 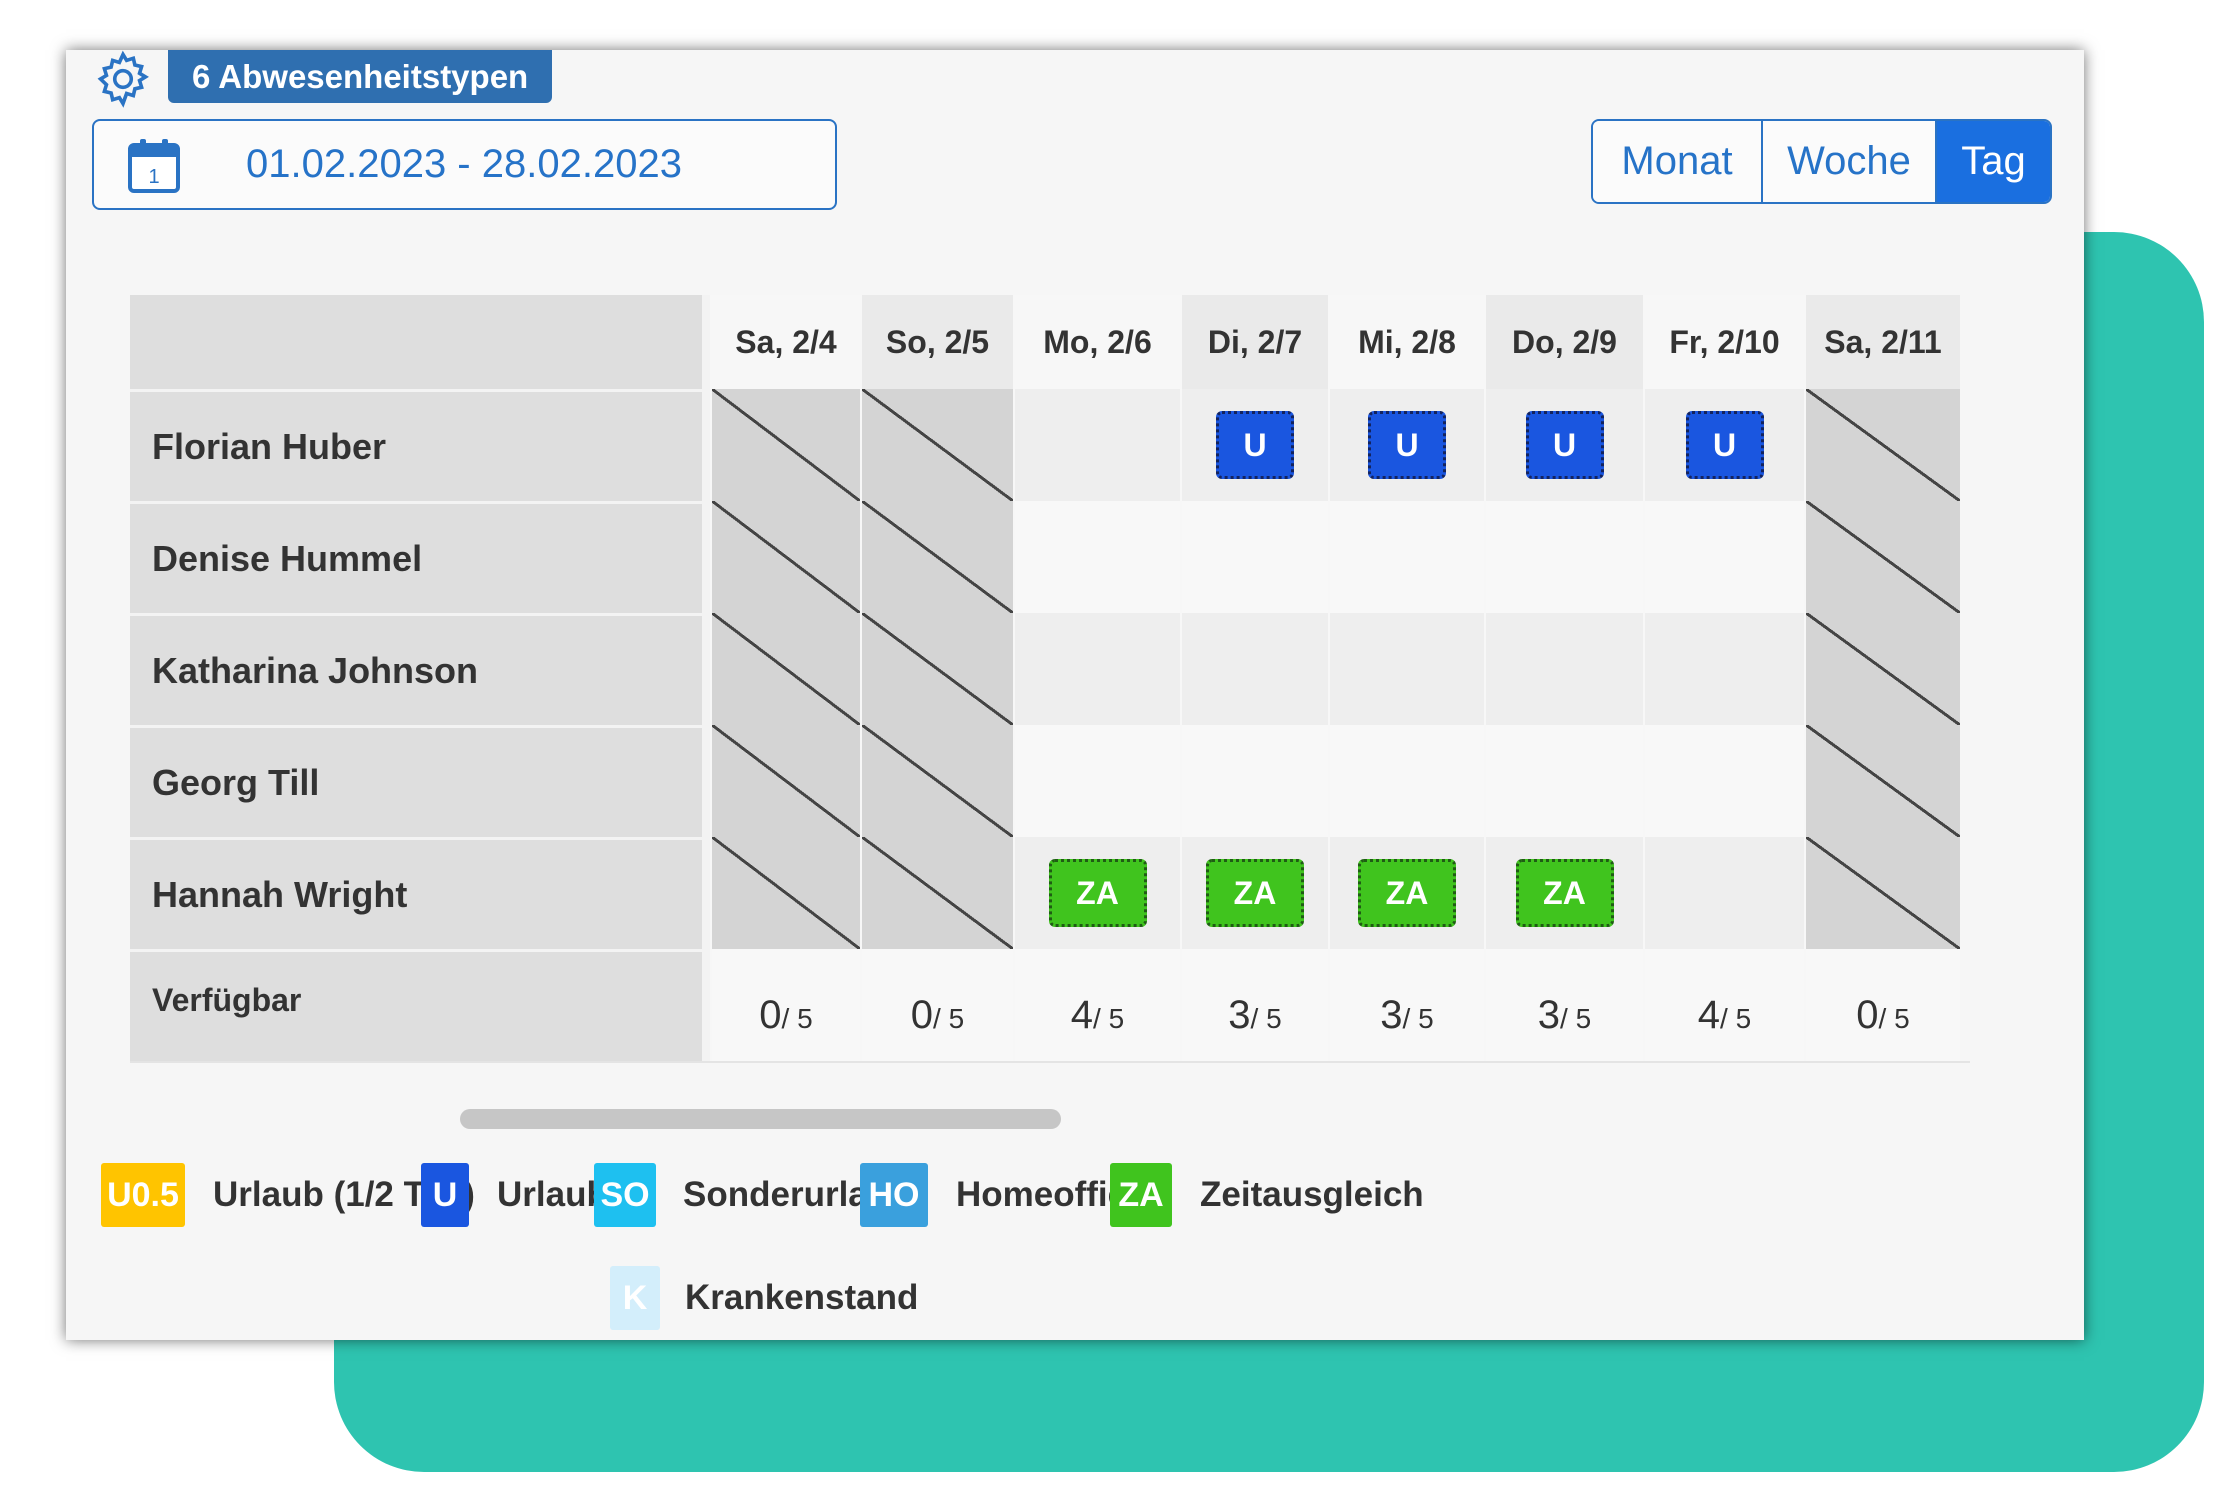 What do you see at coordinates (802, 1297) in the screenshot?
I see `legend-label: Krankenstand` at bounding box center [802, 1297].